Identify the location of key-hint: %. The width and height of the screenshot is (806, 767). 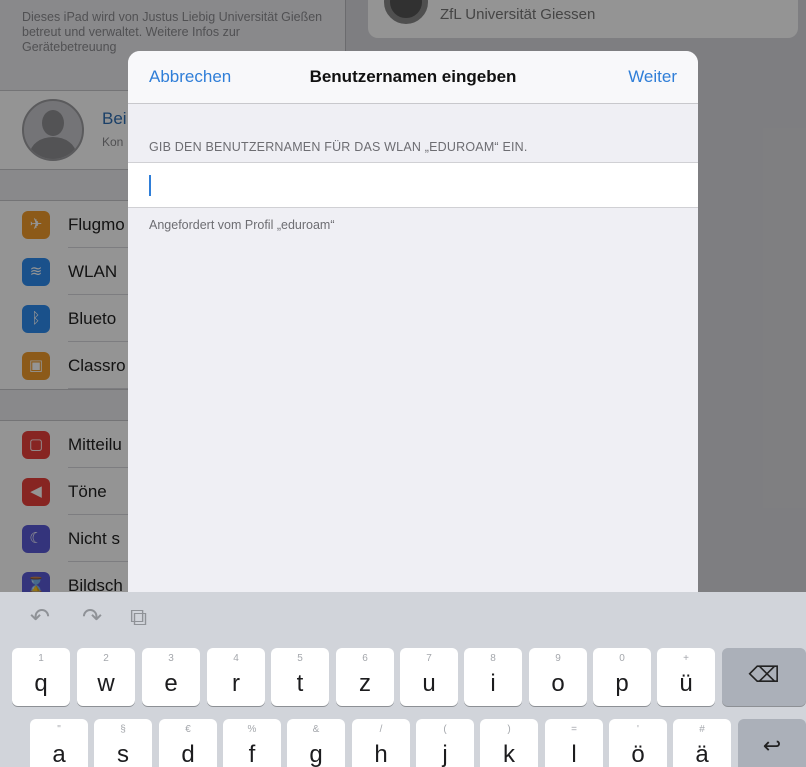
(252, 729).